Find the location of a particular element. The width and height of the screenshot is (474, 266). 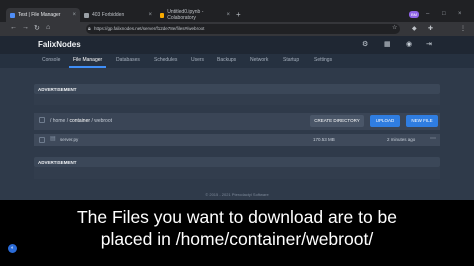

breadcrumb-container: container is located at coordinates (79, 121).